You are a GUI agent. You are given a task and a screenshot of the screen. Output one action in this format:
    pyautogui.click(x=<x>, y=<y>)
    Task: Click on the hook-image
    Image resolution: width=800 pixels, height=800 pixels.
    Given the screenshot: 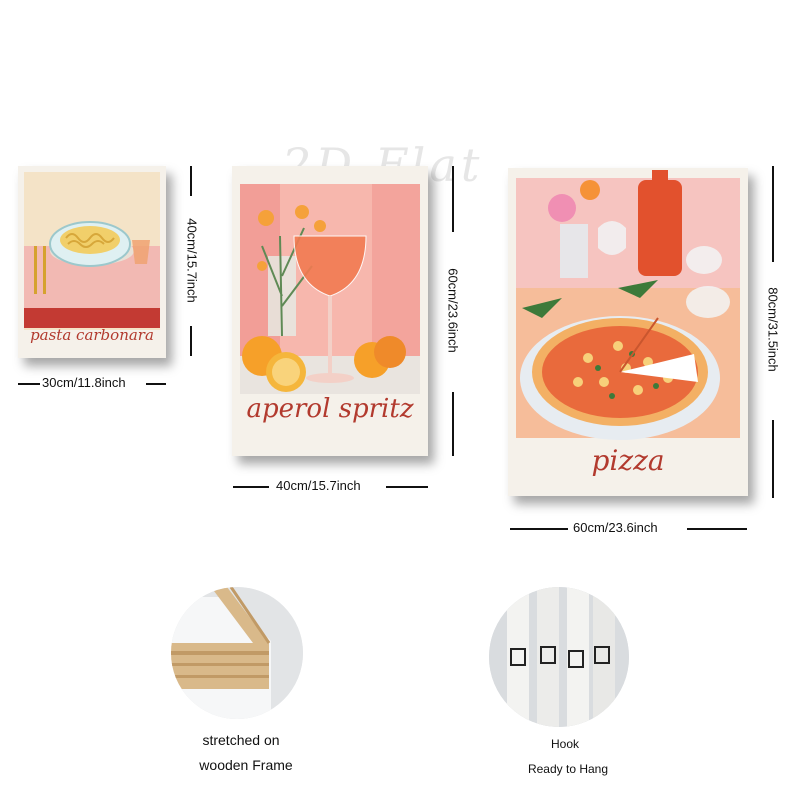 What is the action you would take?
    pyautogui.click(x=559, y=657)
    